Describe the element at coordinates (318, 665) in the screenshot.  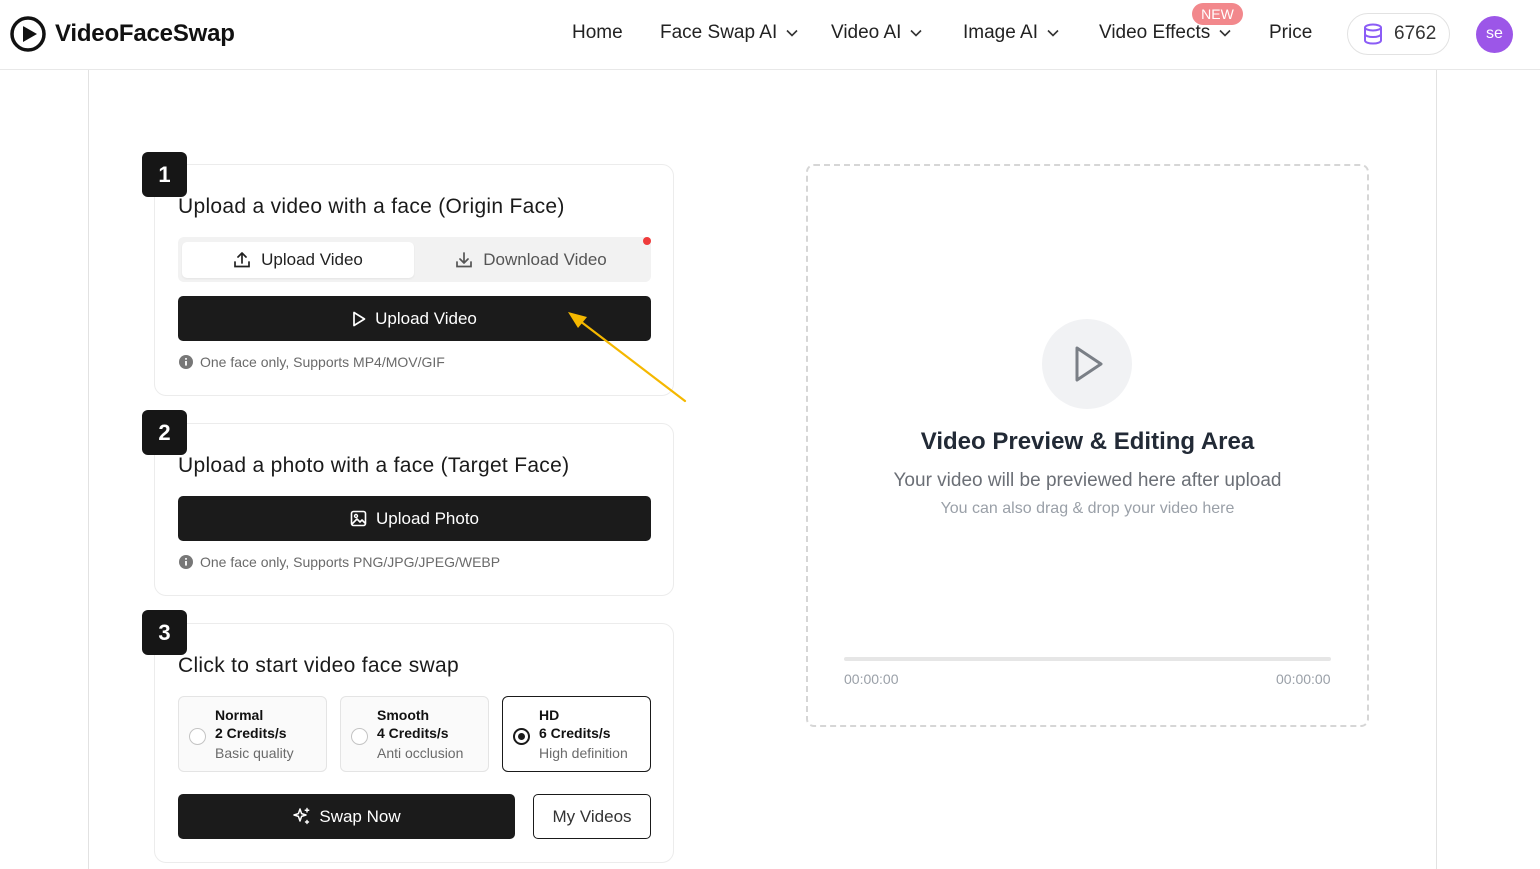
I see `step3-title: Click to start video face swap` at that location.